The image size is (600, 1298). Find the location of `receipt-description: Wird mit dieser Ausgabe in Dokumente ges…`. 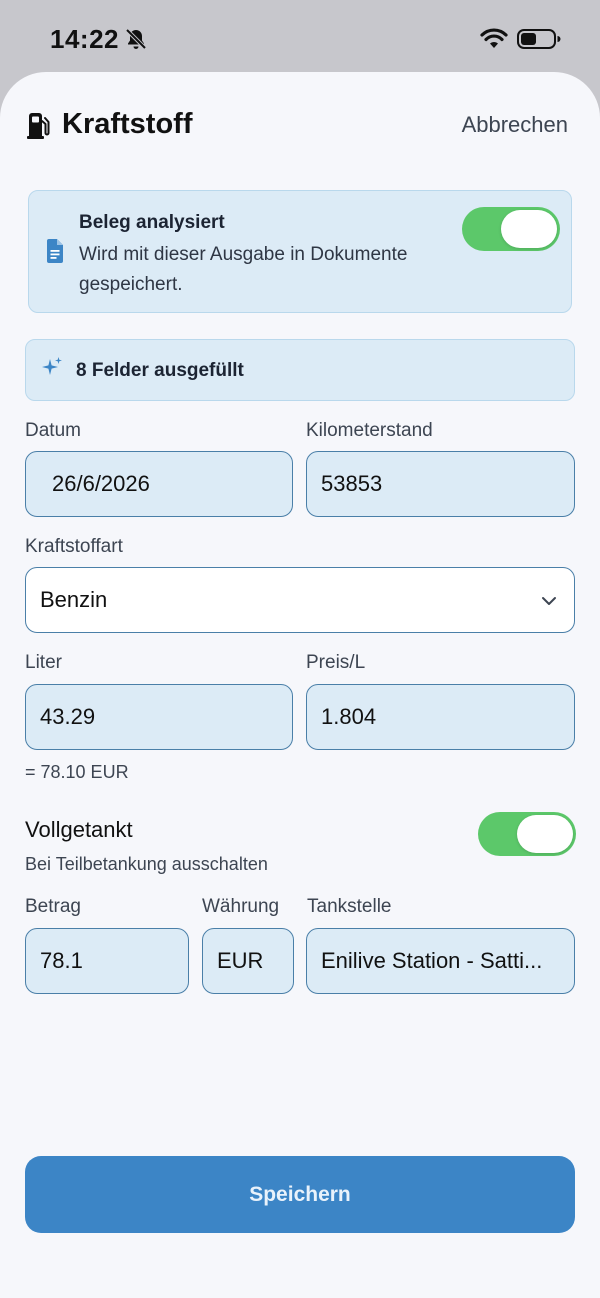

receipt-description: Wird mit dieser Ausgabe in Dokumente ges… is located at coordinates (243, 269).